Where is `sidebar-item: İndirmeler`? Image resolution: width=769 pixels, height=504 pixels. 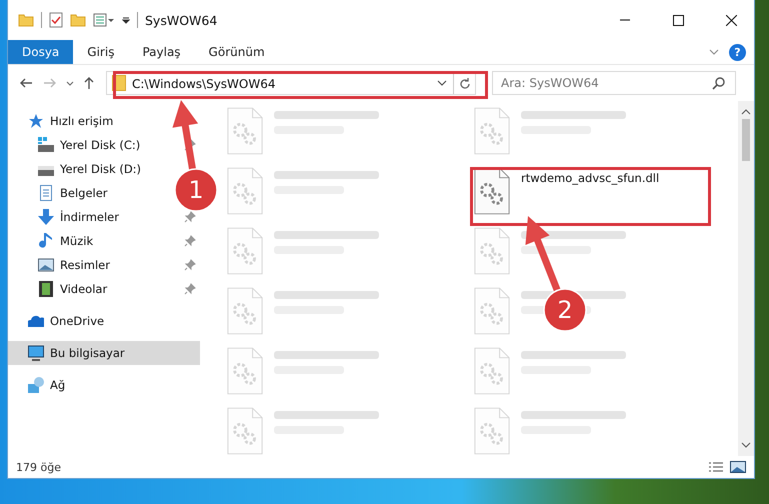
sidebar-item: İndirmeler is located at coordinates (65, 217).